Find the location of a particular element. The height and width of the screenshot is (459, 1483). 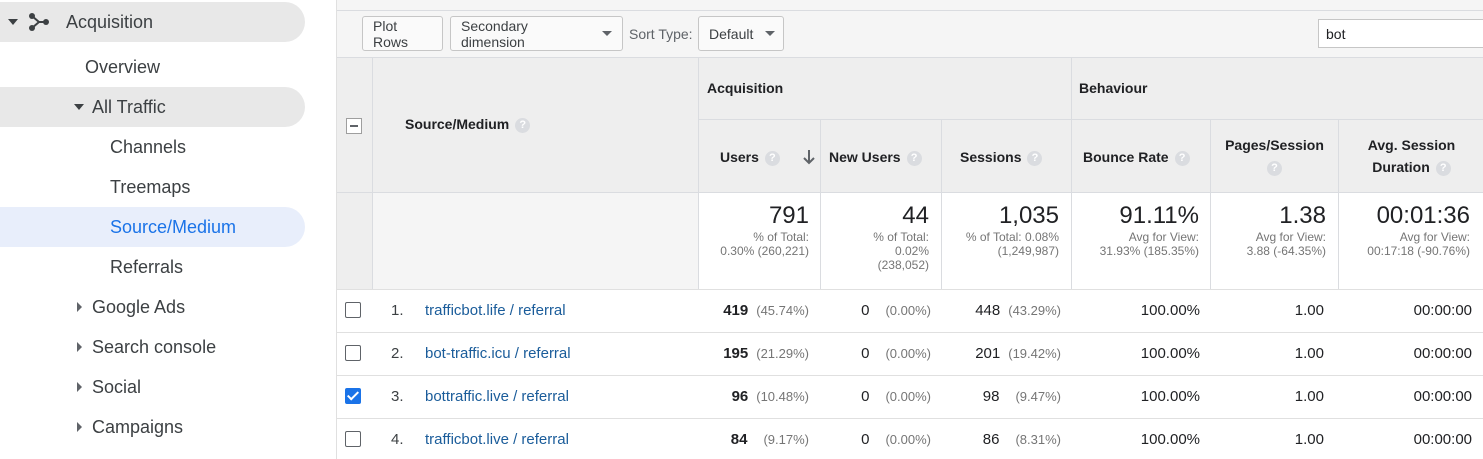

totals-bounce-sub: Avg for View: is located at coordinates (1163, 237).